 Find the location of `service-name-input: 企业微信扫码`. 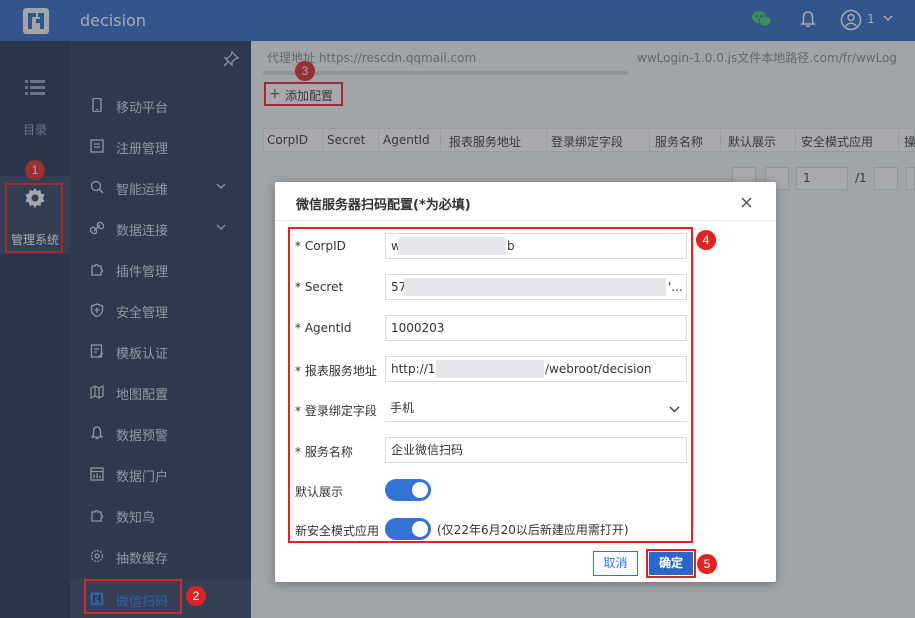

service-name-input: 企业微信扫码 is located at coordinates (536, 450).